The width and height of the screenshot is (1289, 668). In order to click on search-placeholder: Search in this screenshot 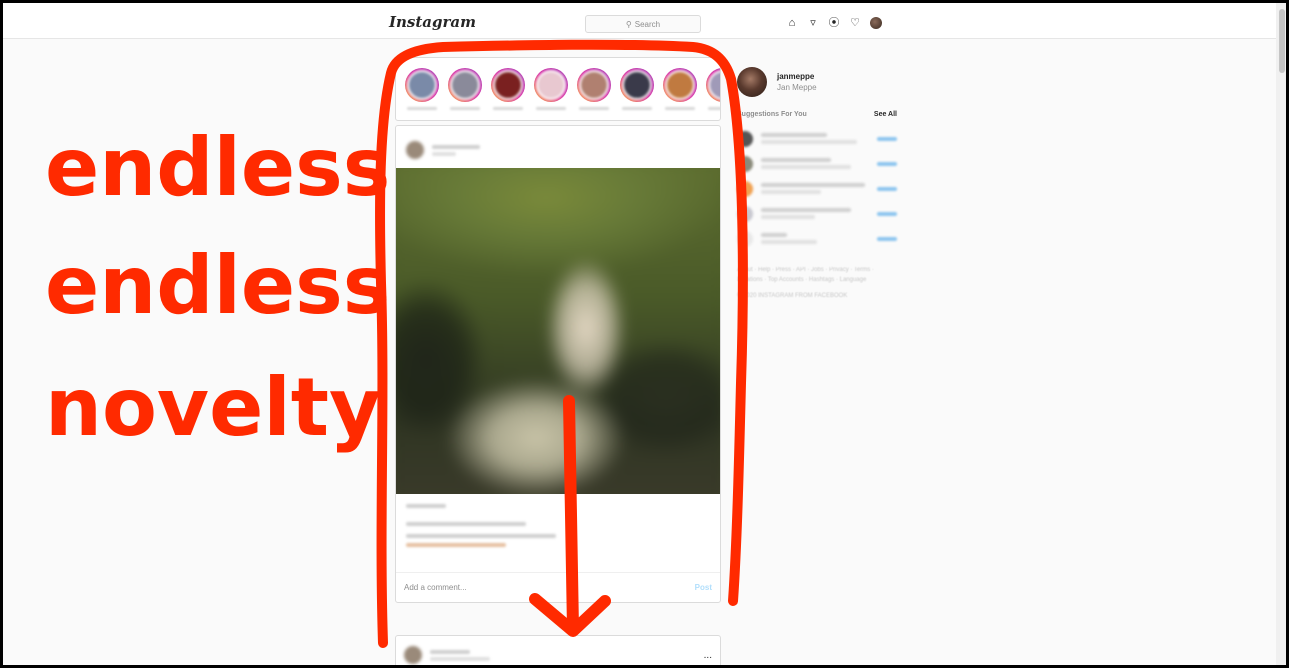, I will do `click(647, 24)`.